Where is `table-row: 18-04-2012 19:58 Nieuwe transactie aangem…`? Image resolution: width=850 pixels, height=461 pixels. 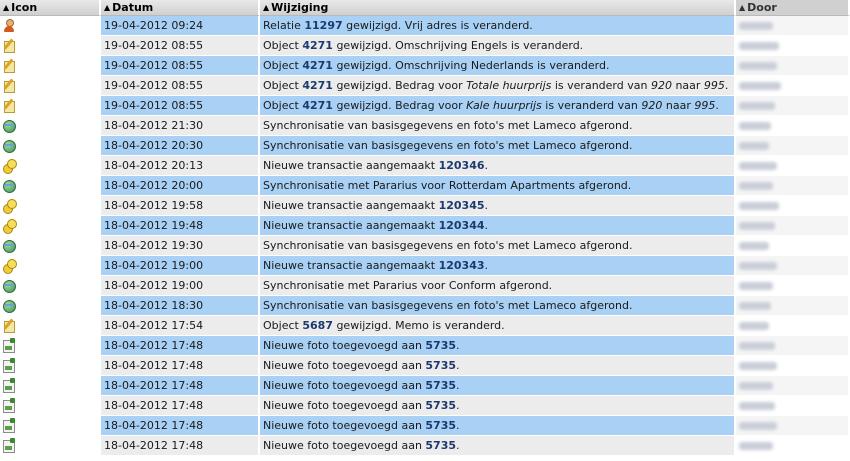 table-row: 18-04-2012 19:58 Nieuwe transactie aangem… is located at coordinates (425, 206).